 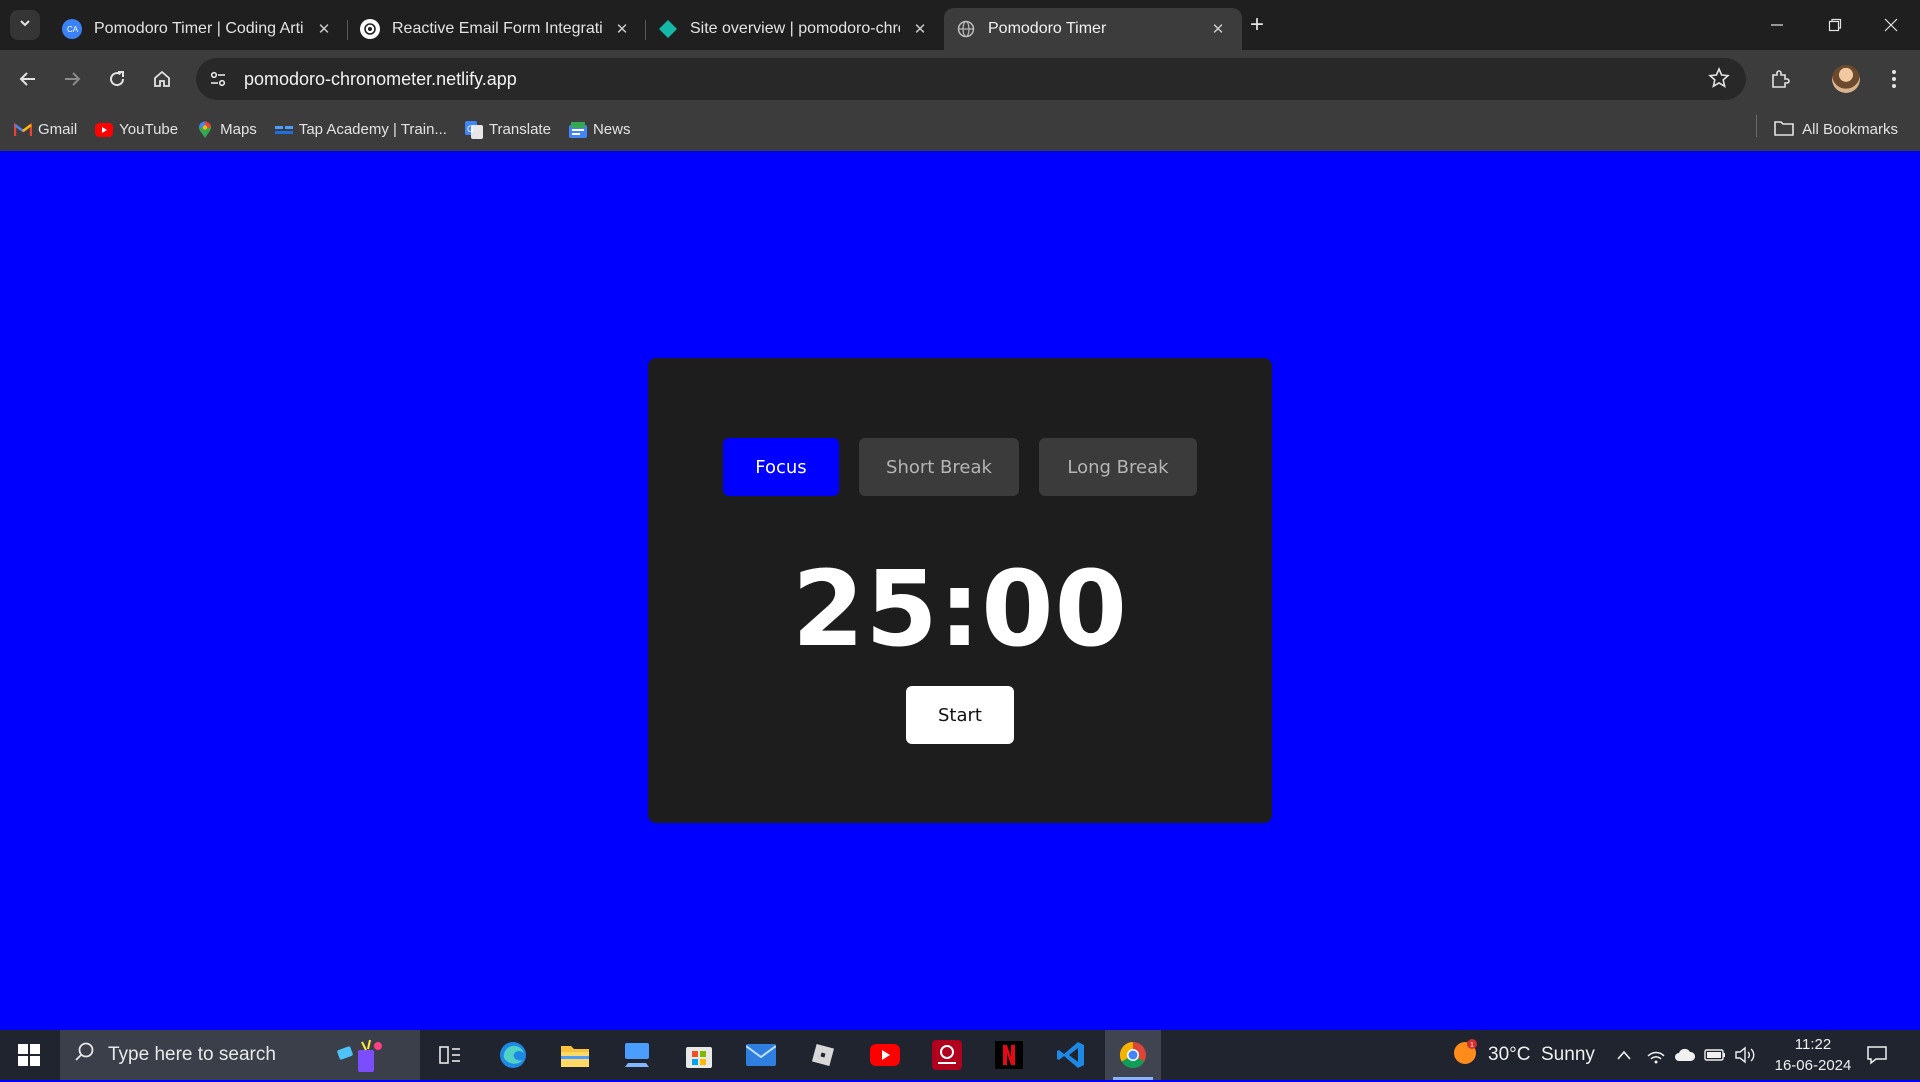 I want to click on tab-title: Site overview | pomodoro-chronometer, so click(x=795, y=28).